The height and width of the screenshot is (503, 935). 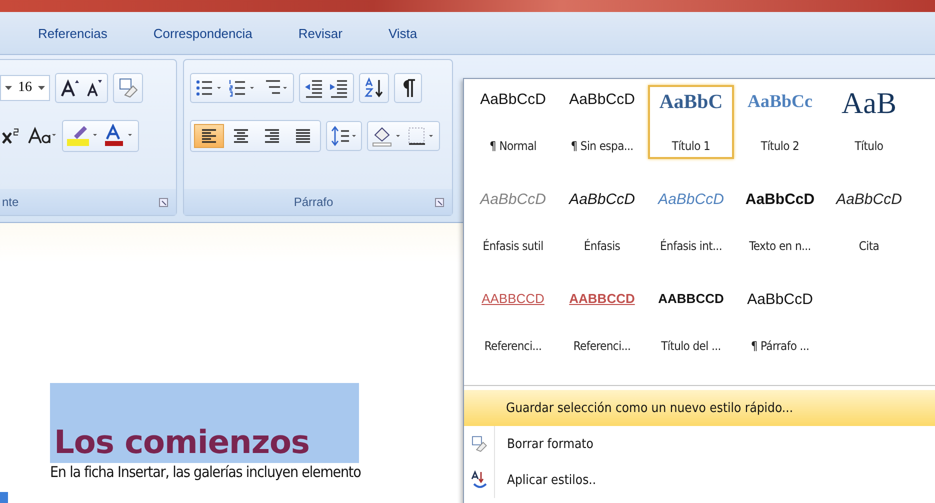 I want to click on group-label: nte, so click(x=10, y=202).